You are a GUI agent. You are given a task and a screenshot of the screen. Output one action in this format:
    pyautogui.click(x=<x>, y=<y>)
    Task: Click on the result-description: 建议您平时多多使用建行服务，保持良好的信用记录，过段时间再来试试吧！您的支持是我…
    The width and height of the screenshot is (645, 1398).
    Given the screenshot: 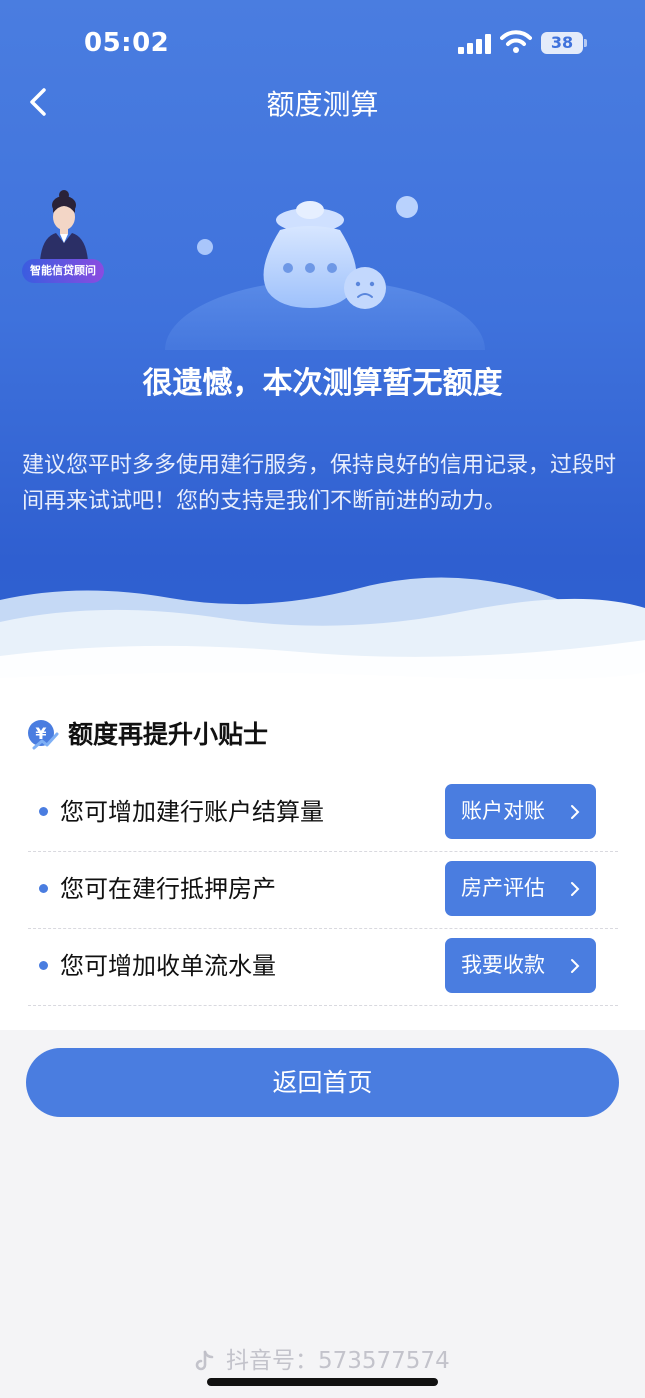 What is the action you would take?
    pyautogui.click(x=319, y=483)
    